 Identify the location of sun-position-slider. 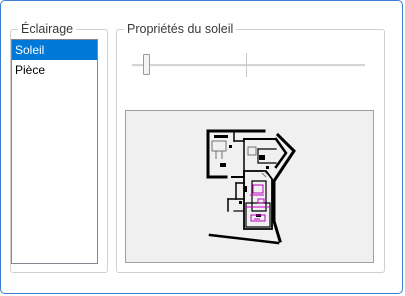
(248, 65).